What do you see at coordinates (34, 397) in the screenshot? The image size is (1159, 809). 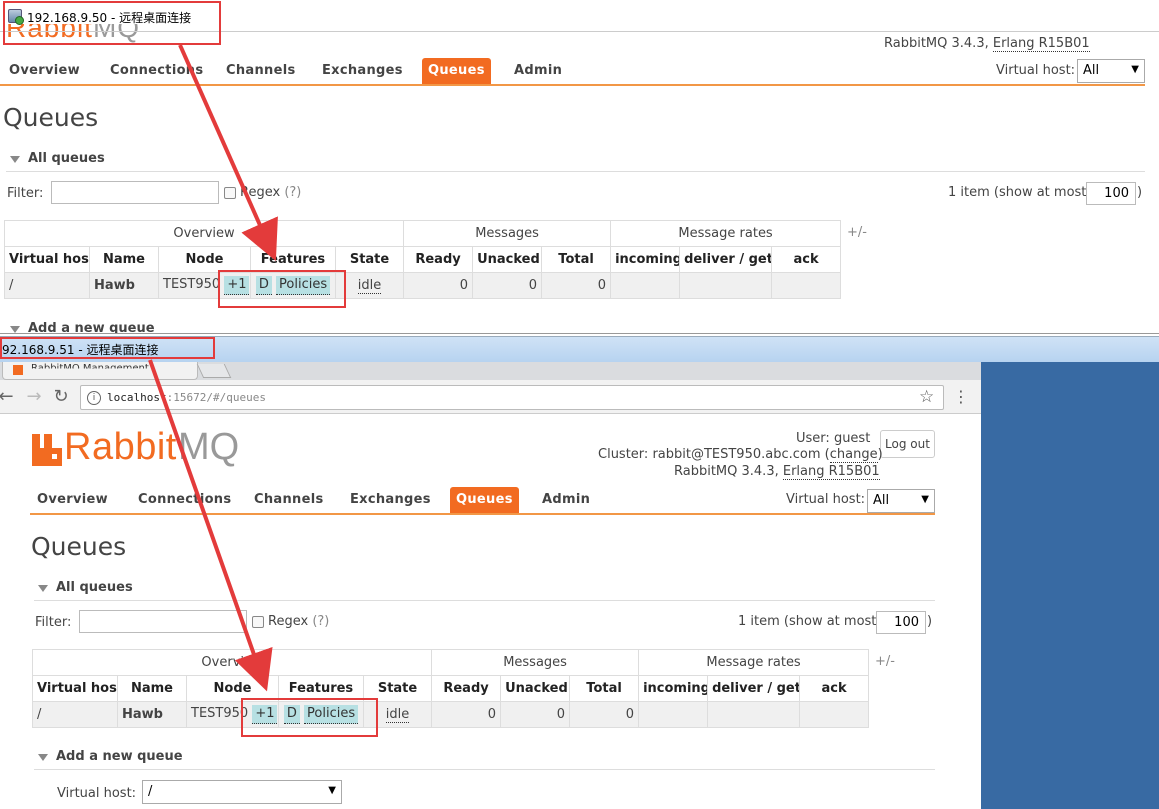 I see `forward-arrow-icon: →` at bounding box center [34, 397].